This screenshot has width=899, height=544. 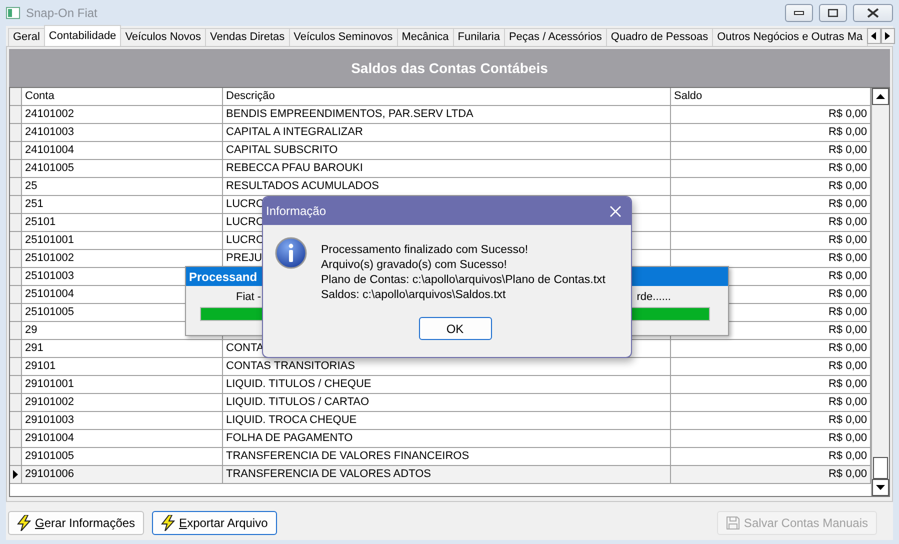 I want to click on table-cell: BENDIS EMPREENDIMENTOS, PAR.SERV LTDA, so click(x=447, y=114).